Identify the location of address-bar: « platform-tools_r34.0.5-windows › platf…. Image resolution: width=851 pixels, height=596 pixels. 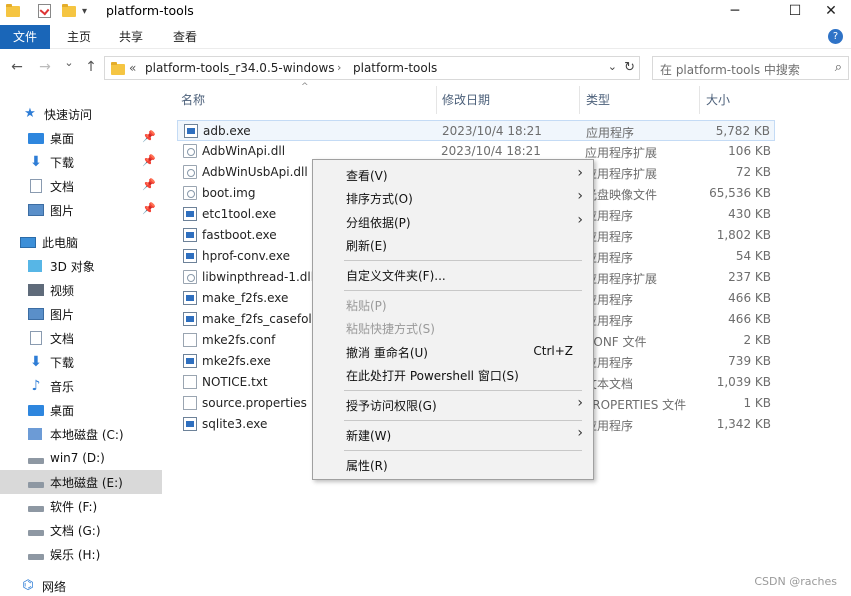
(372, 68).